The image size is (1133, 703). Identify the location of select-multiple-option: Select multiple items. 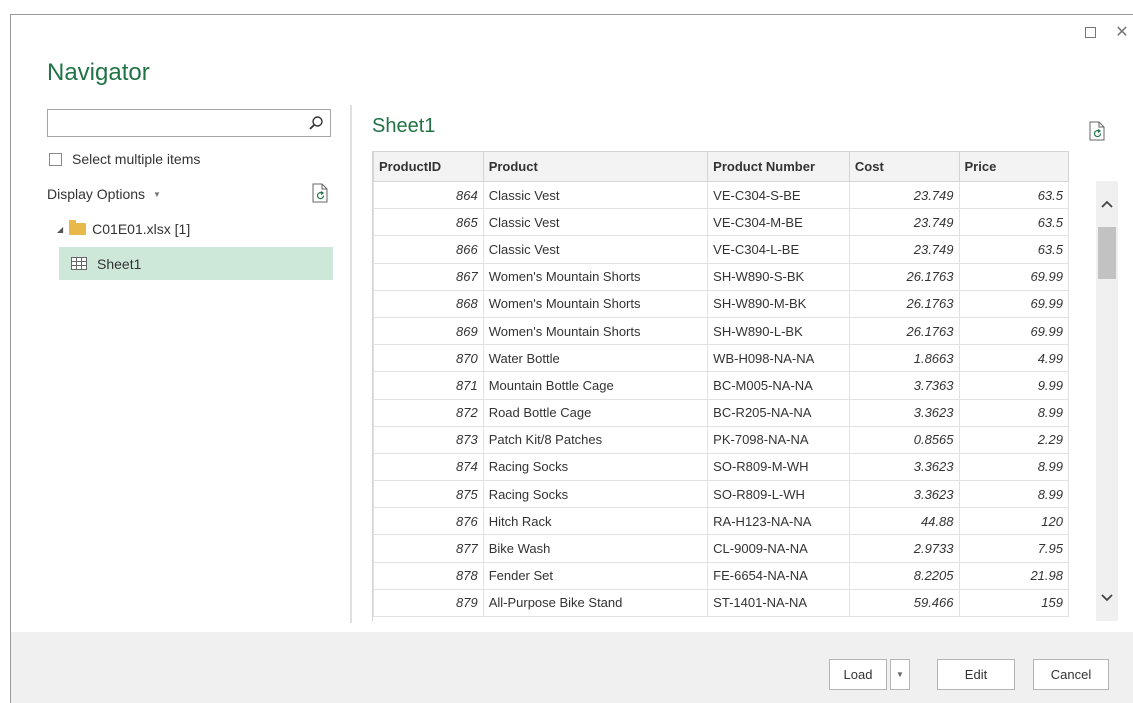
(124, 159).